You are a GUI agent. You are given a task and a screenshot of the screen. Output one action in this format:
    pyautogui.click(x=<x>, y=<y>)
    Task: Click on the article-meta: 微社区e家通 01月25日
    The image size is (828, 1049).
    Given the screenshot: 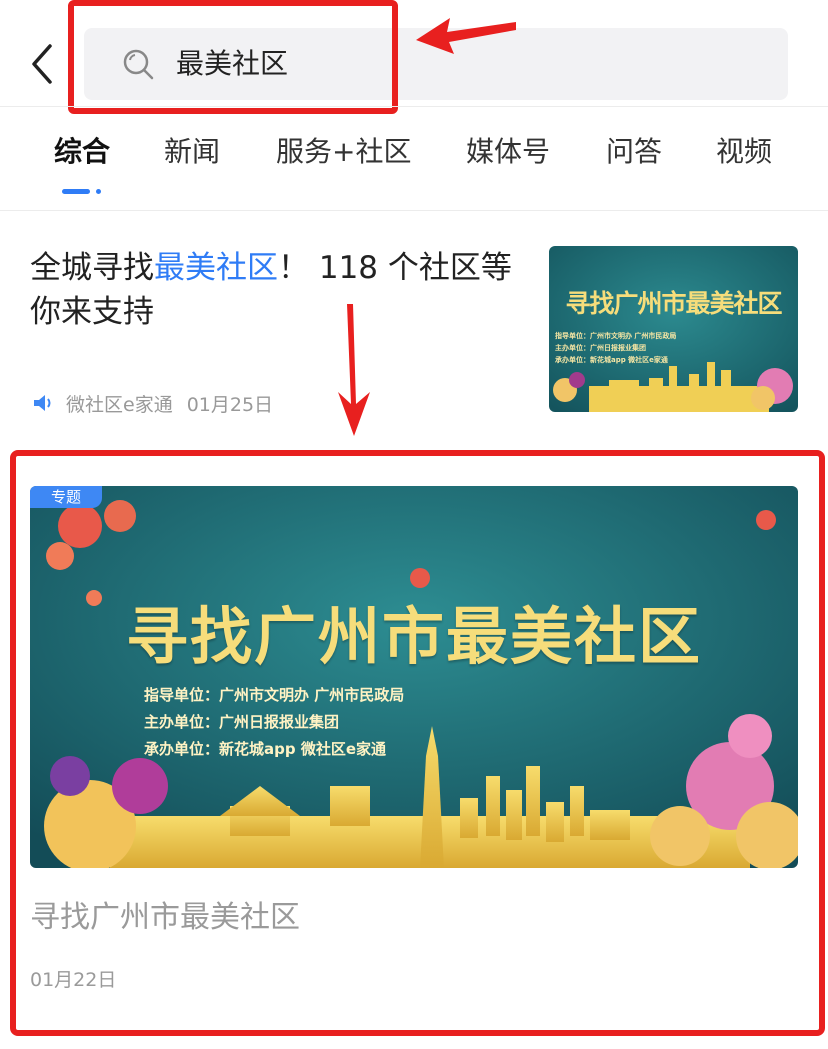 What is the action you would take?
    pyautogui.click(x=152, y=403)
    